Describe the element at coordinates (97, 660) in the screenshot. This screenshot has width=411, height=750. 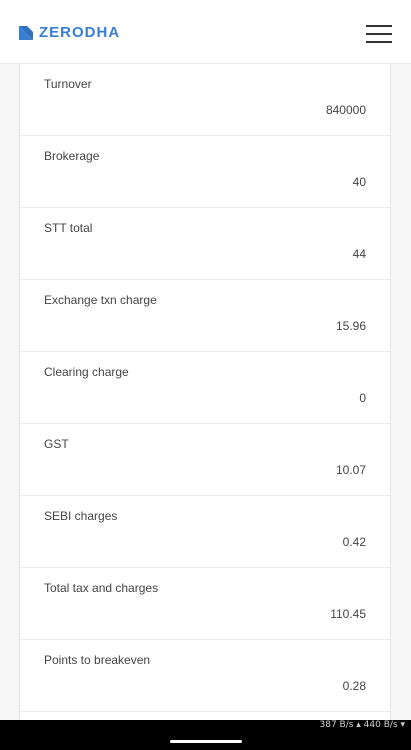
I see `charge-label: Points to breakeven` at that location.